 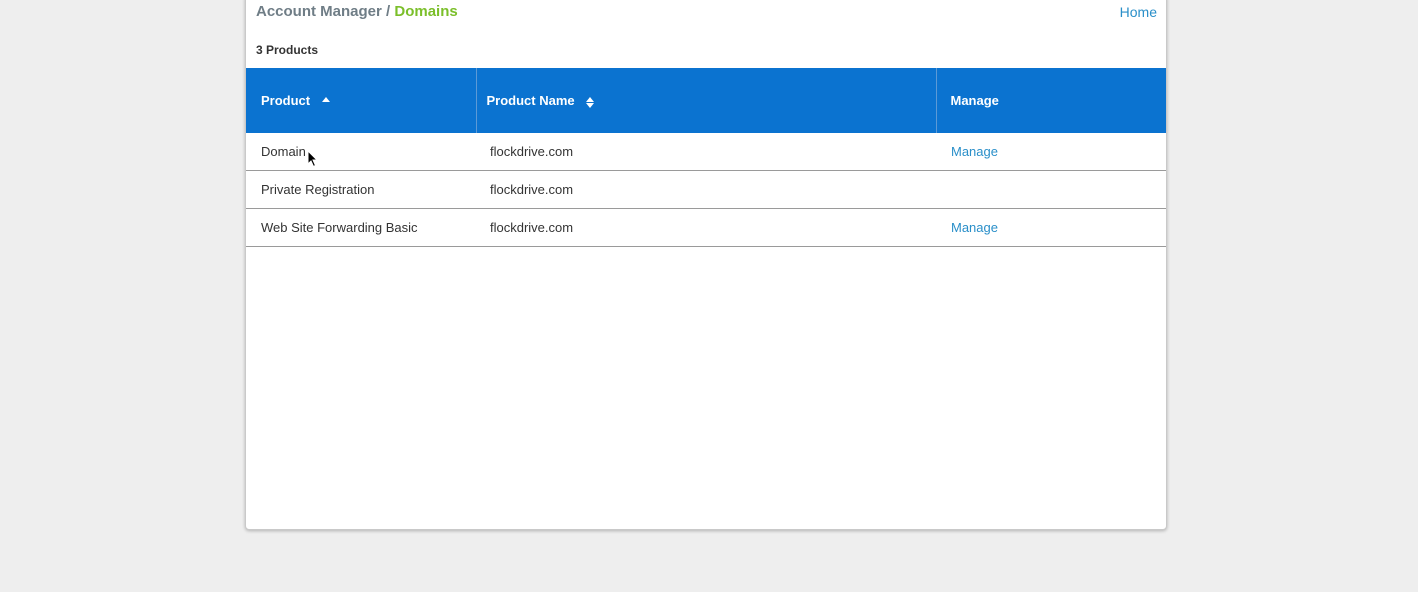 I want to click on breadcrumb-current: Domains, so click(x=426, y=11).